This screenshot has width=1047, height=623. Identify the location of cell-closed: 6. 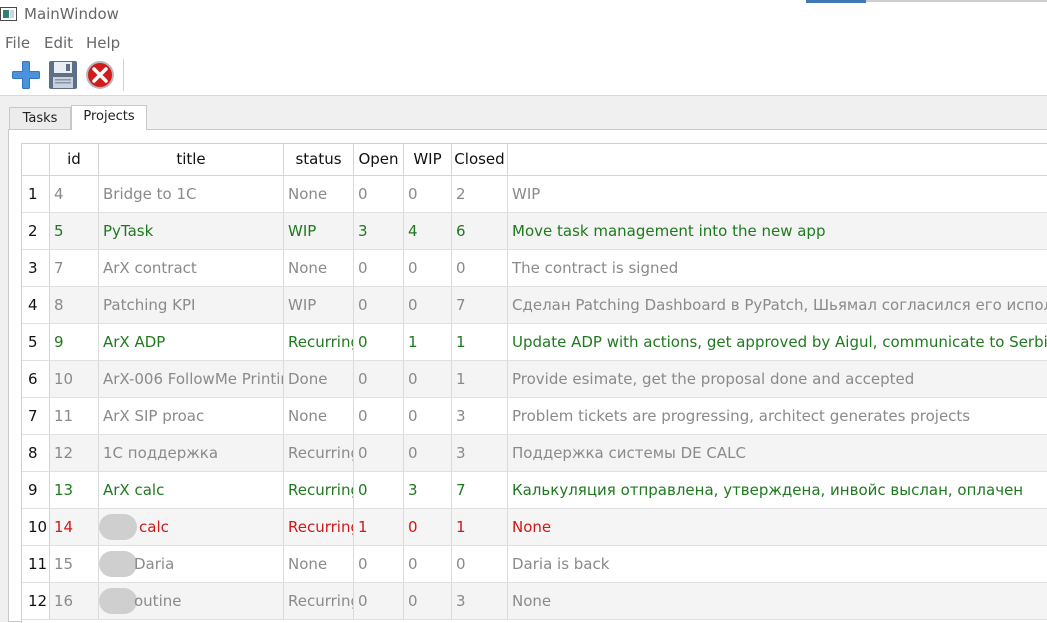
(480, 231).